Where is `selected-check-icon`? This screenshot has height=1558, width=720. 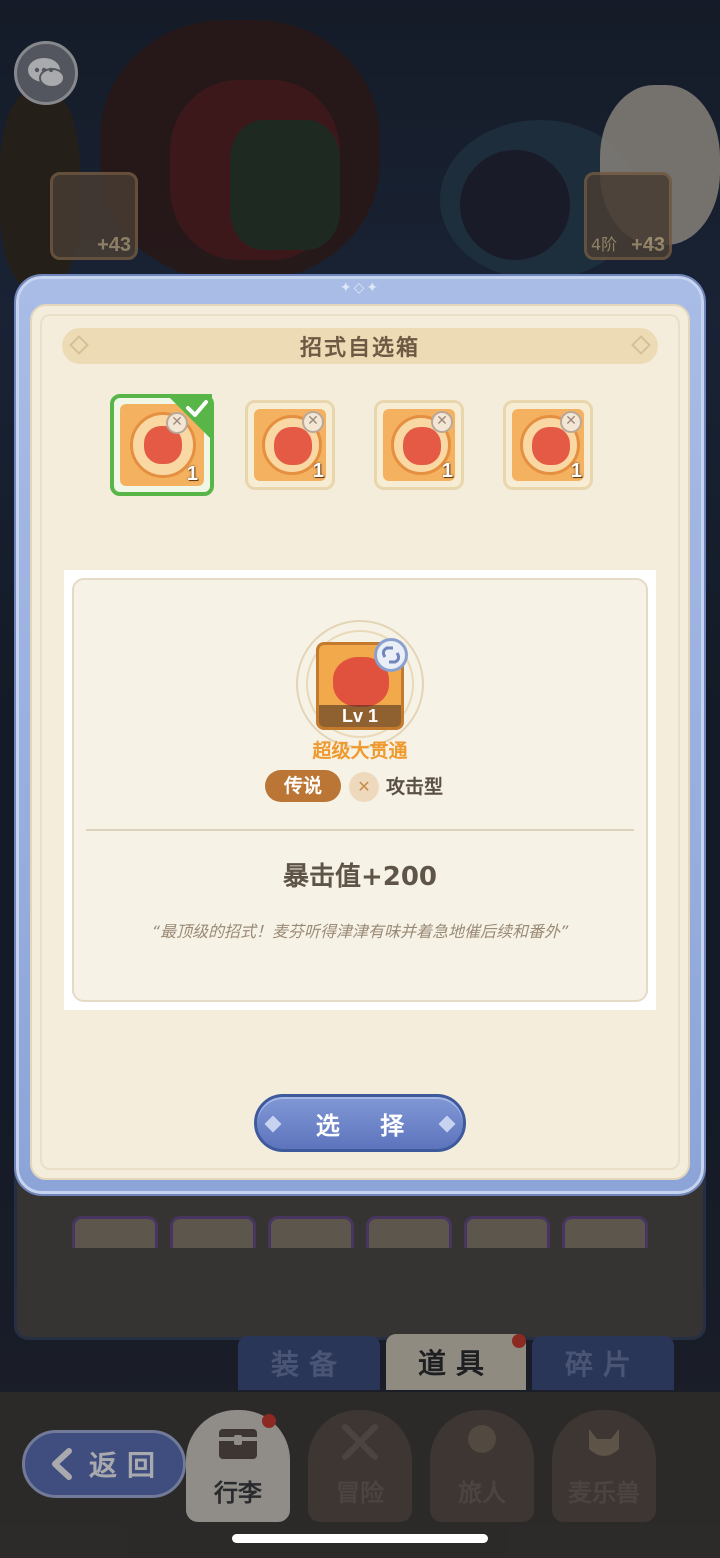
selected-check-icon is located at coordinates (189, 417).